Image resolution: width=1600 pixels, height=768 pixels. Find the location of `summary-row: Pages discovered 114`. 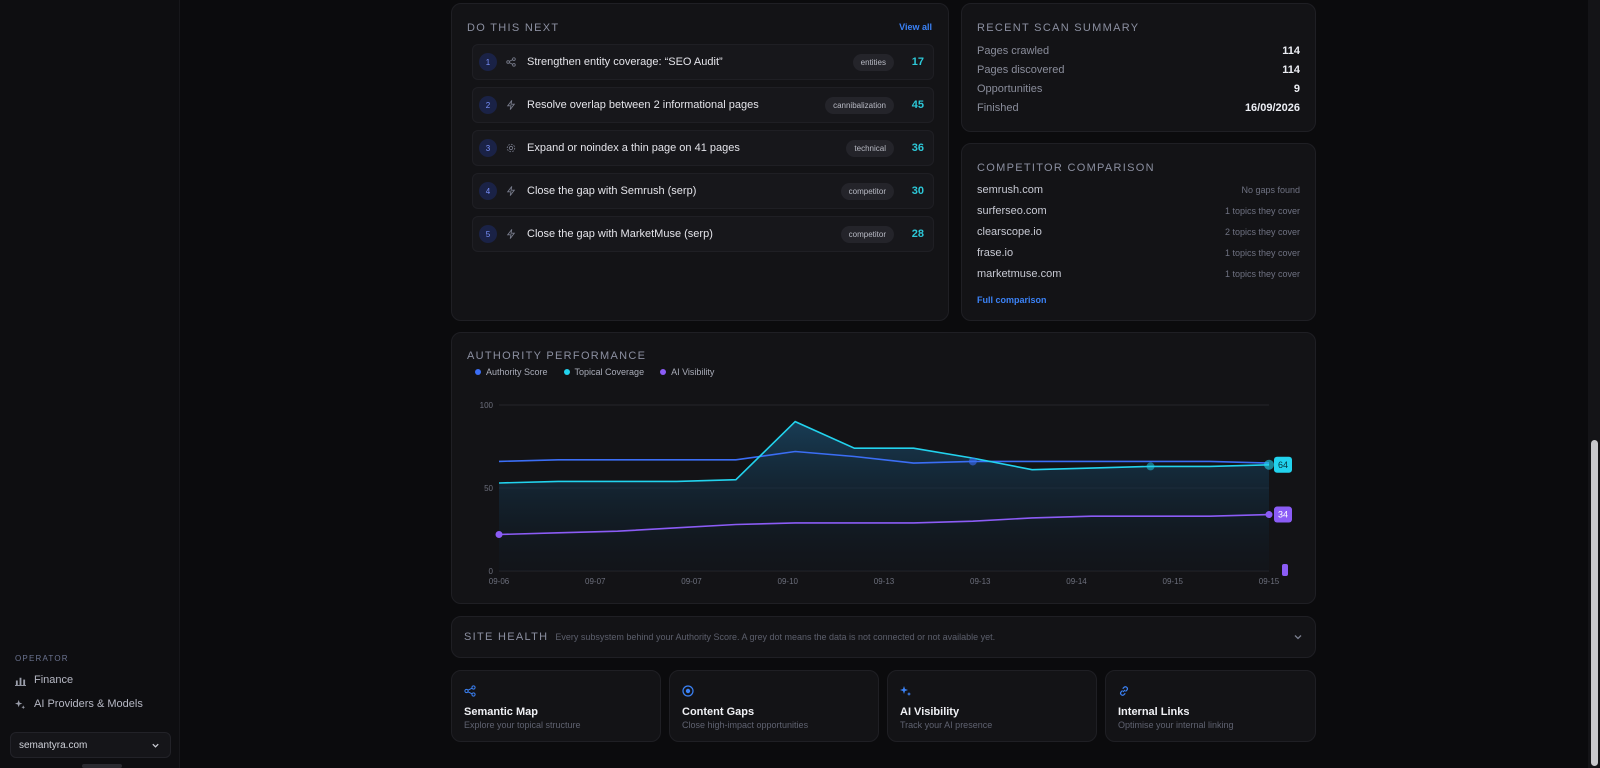

summary-row: Pages discovered 114 is located at coordinates (1138, 70).